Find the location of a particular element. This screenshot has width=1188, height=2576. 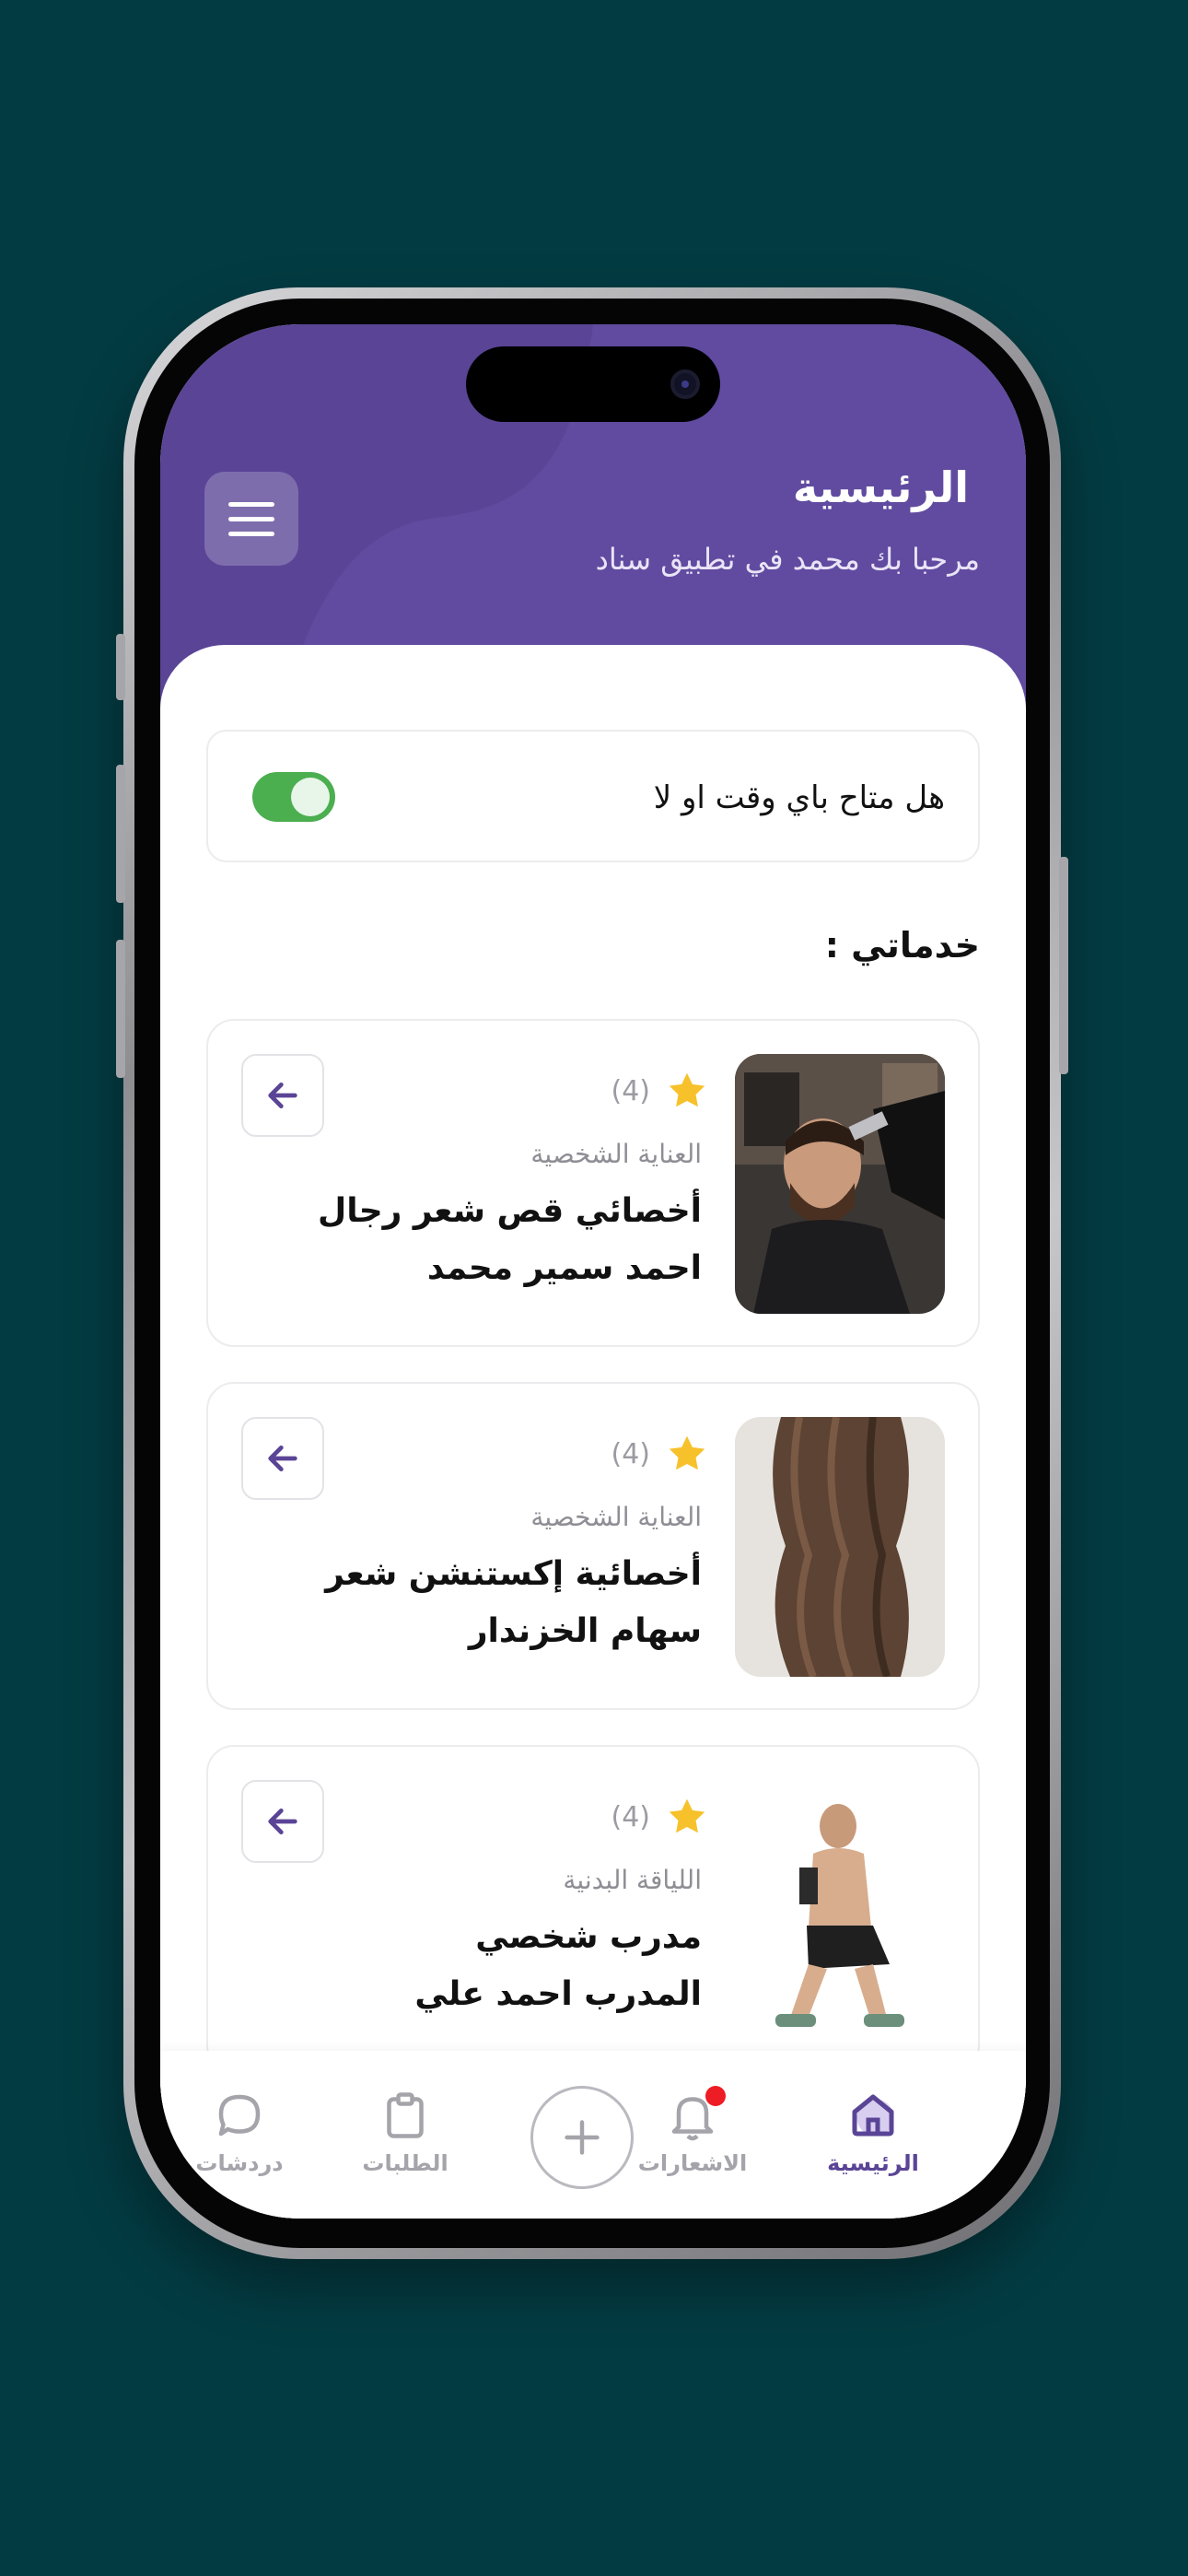

nav-label-chats: دردشات is located at coordinates (239, 2163).